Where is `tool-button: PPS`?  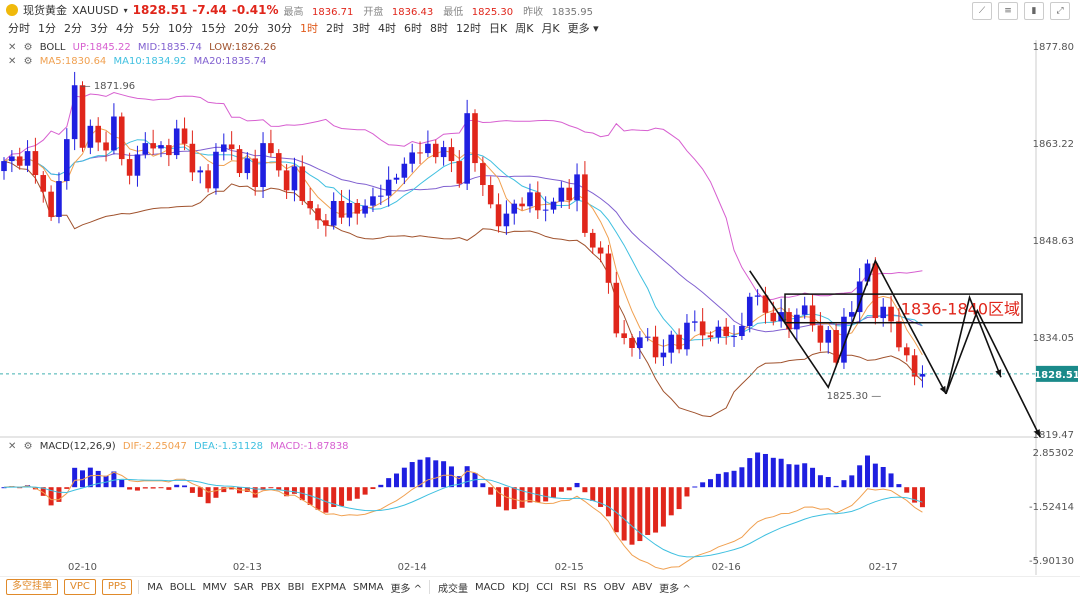 tool-button: PPS is located at coordinates (117, 587).